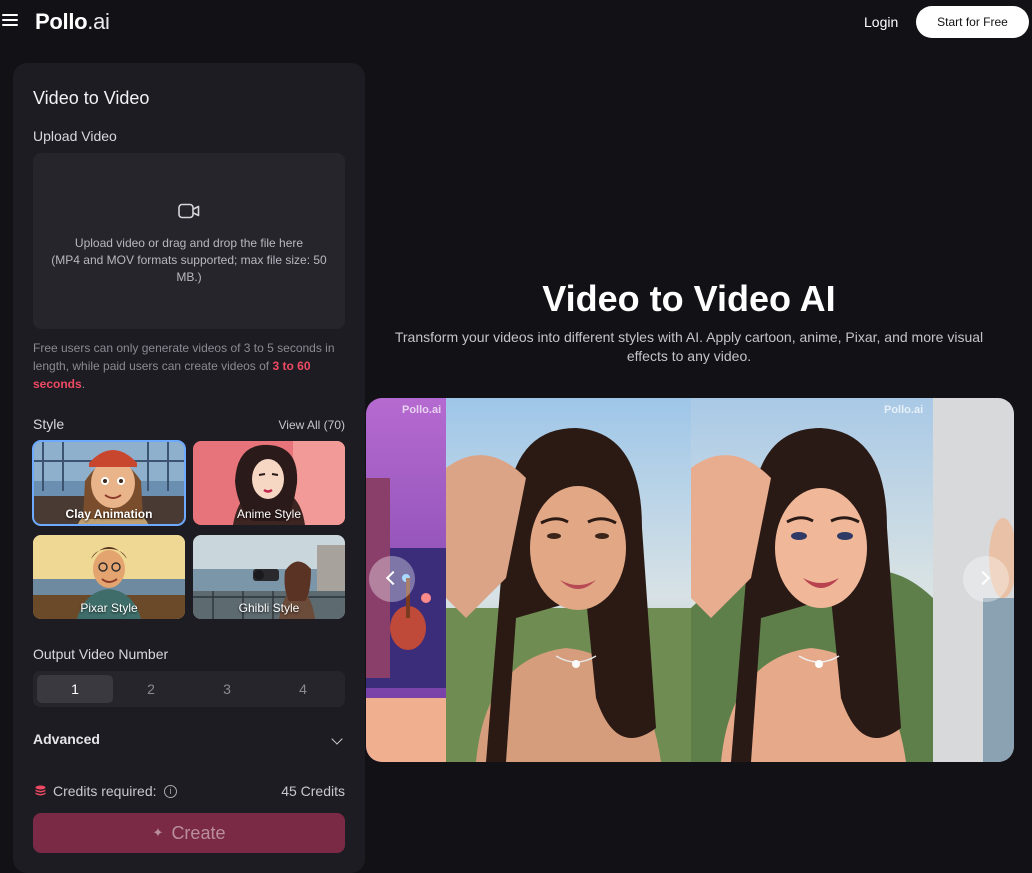  Describe the element at coordinates (49, 424) in the screenshot. I see `style-label: Style` at that location.